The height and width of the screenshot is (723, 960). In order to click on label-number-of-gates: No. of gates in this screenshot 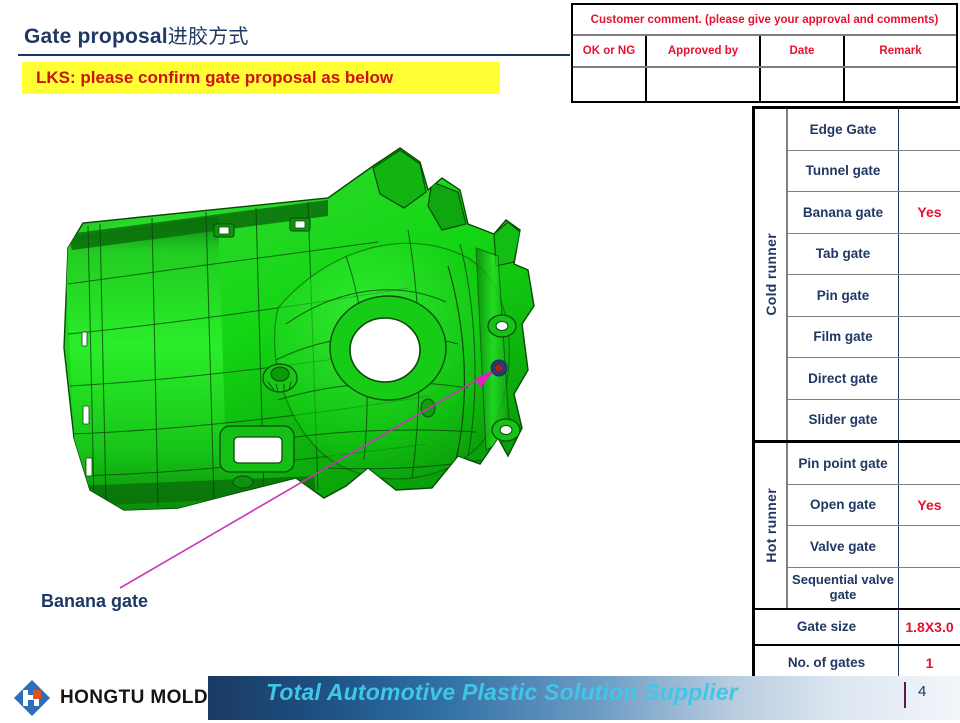, I will do `click(827, 663)`.